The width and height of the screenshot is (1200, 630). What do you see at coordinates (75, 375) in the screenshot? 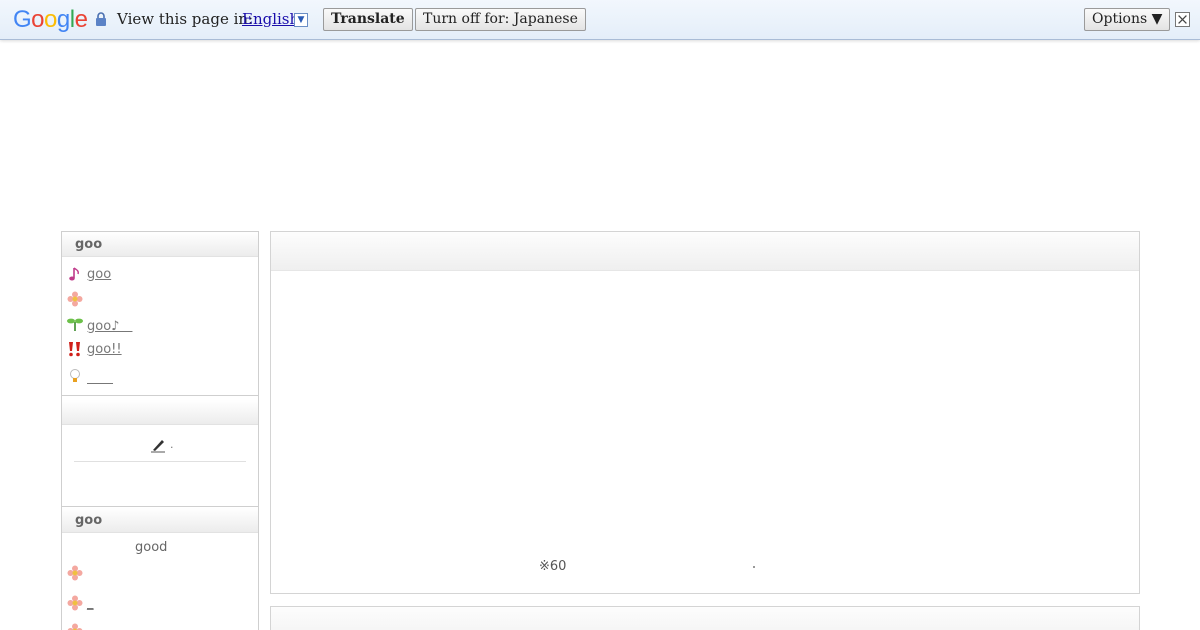
I see `bulb-icon` at bounding box center [75, 375].